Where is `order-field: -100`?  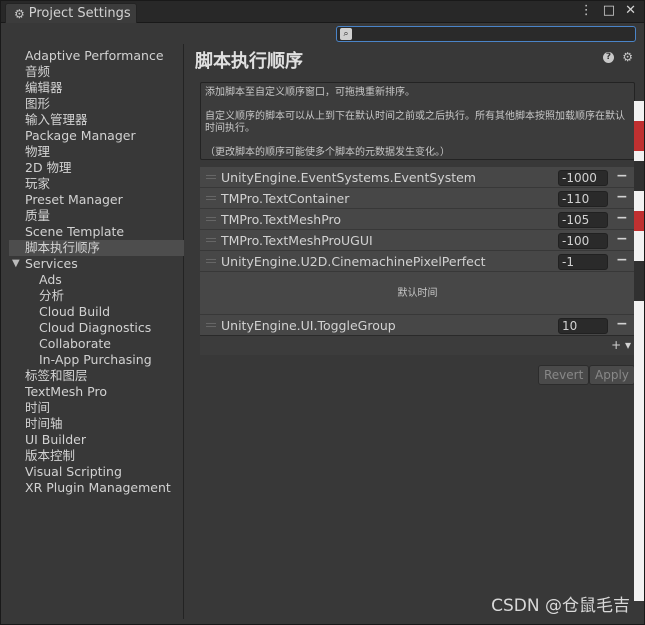 order-field: -100 is located at coordinates (583, 241).